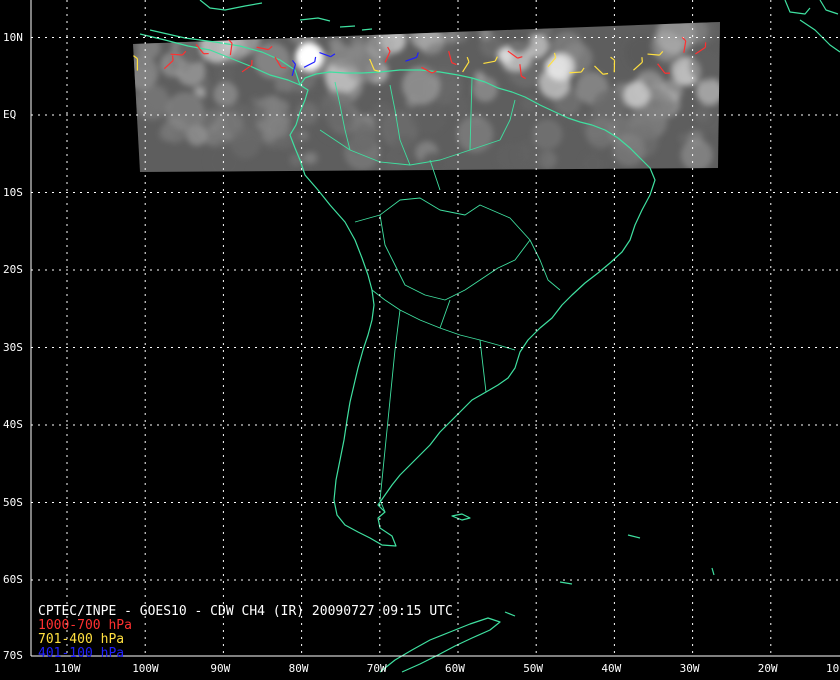  What do you see at coordinates (81, 653) in the screenshot?
I see `legend-high-level: 401-100 hPa` at bounding box center [81, 653].